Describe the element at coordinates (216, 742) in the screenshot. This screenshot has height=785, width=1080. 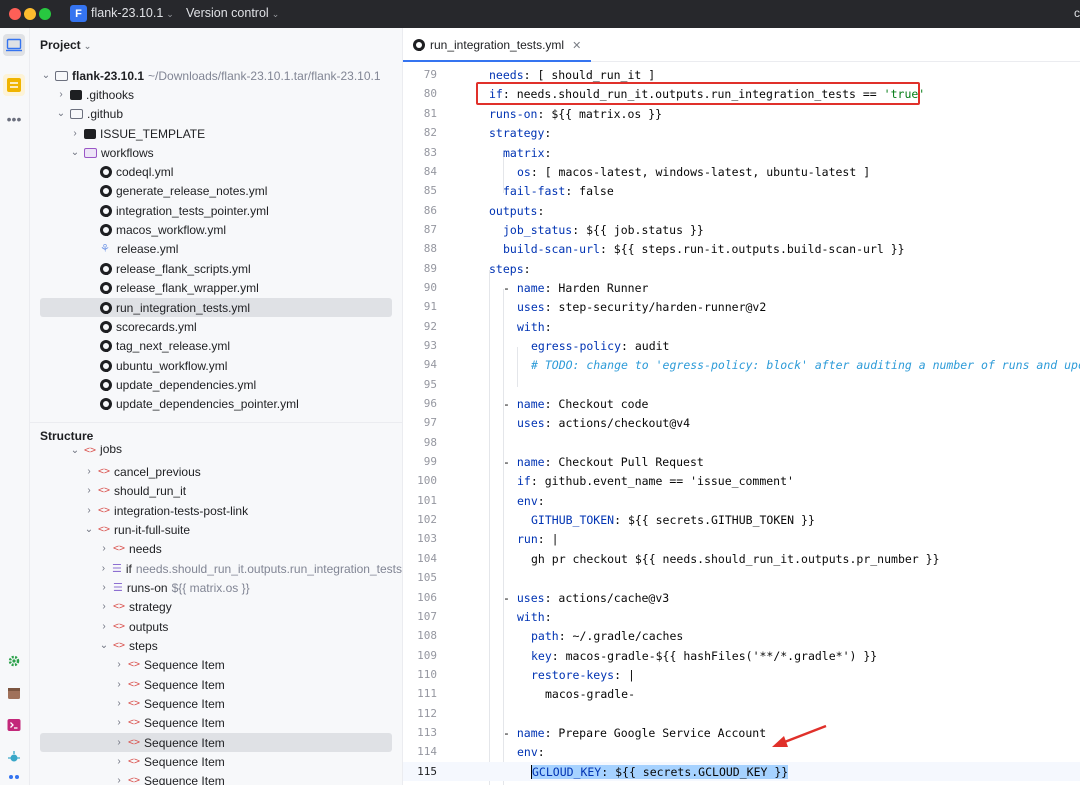
I see `structure-item-selected: › <> Sequence Item` at that location.